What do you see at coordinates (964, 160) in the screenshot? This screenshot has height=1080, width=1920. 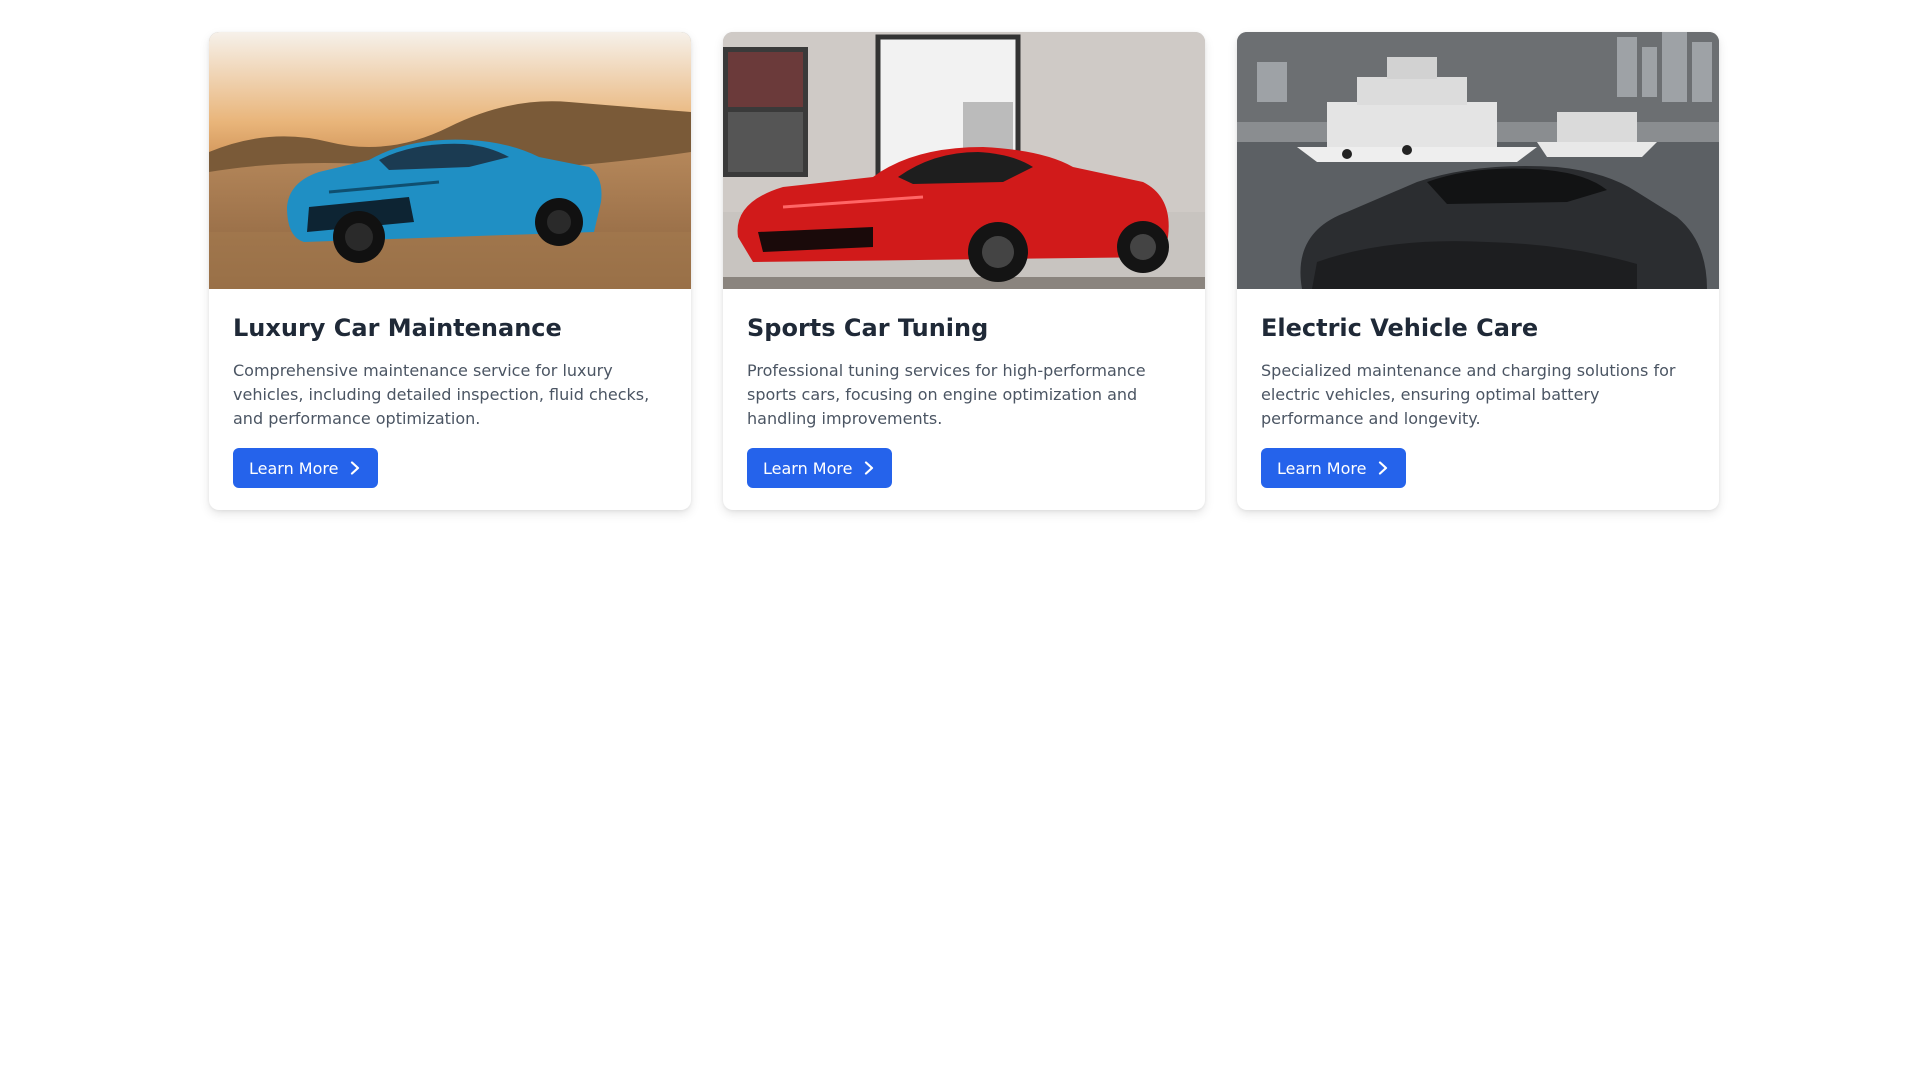 I see `red-supercar-showroom-photo` at bounding box center [964, 160].